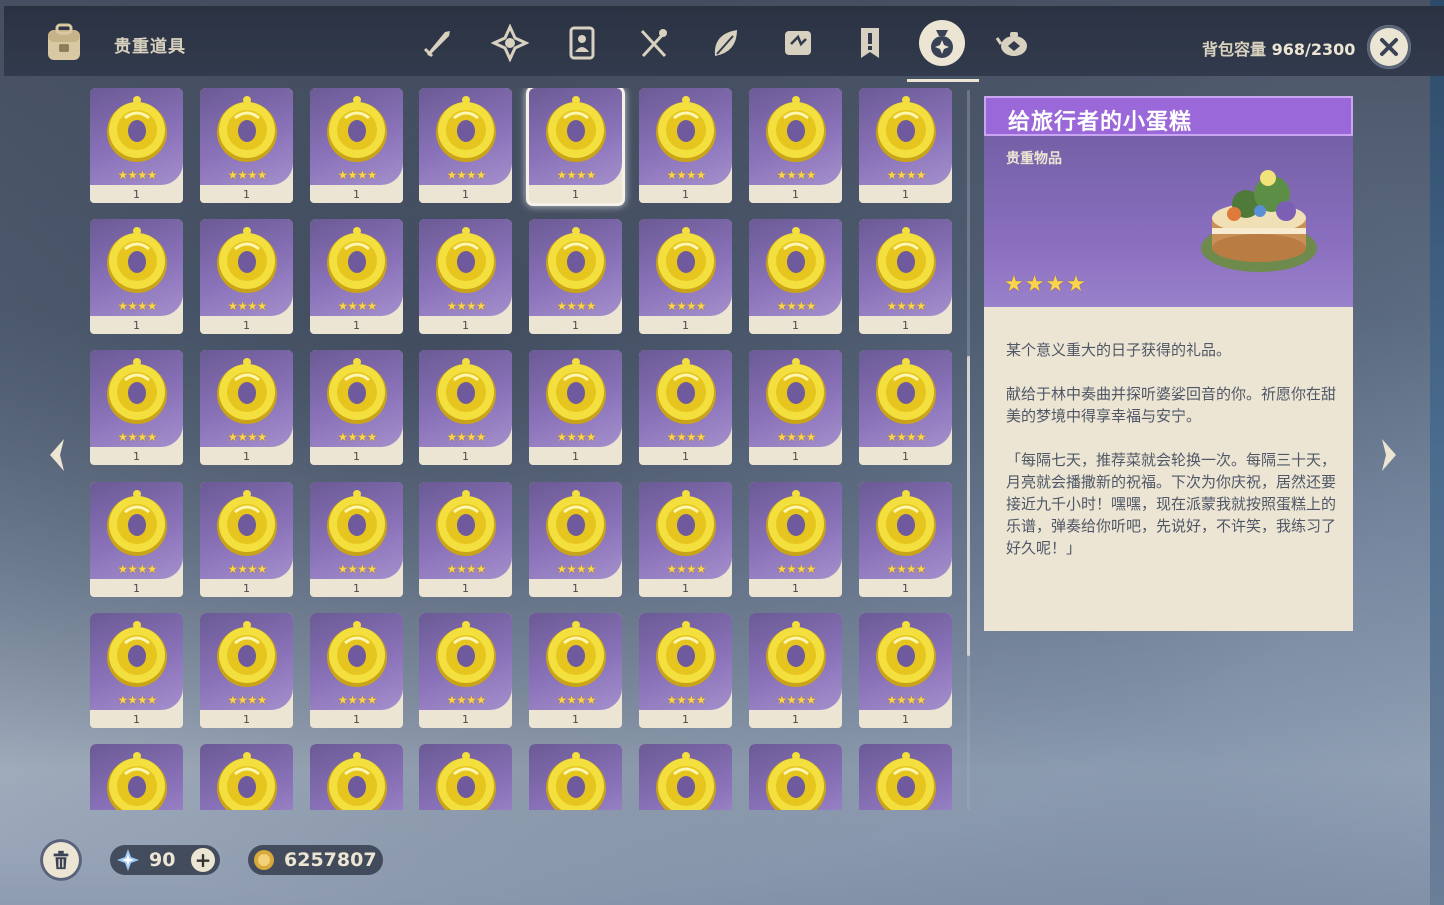 This screenshot has height=905, width=1444. Describe the element at coordinates (1014, 43) in the screenshot. I see `tab-furnishing` at that location.